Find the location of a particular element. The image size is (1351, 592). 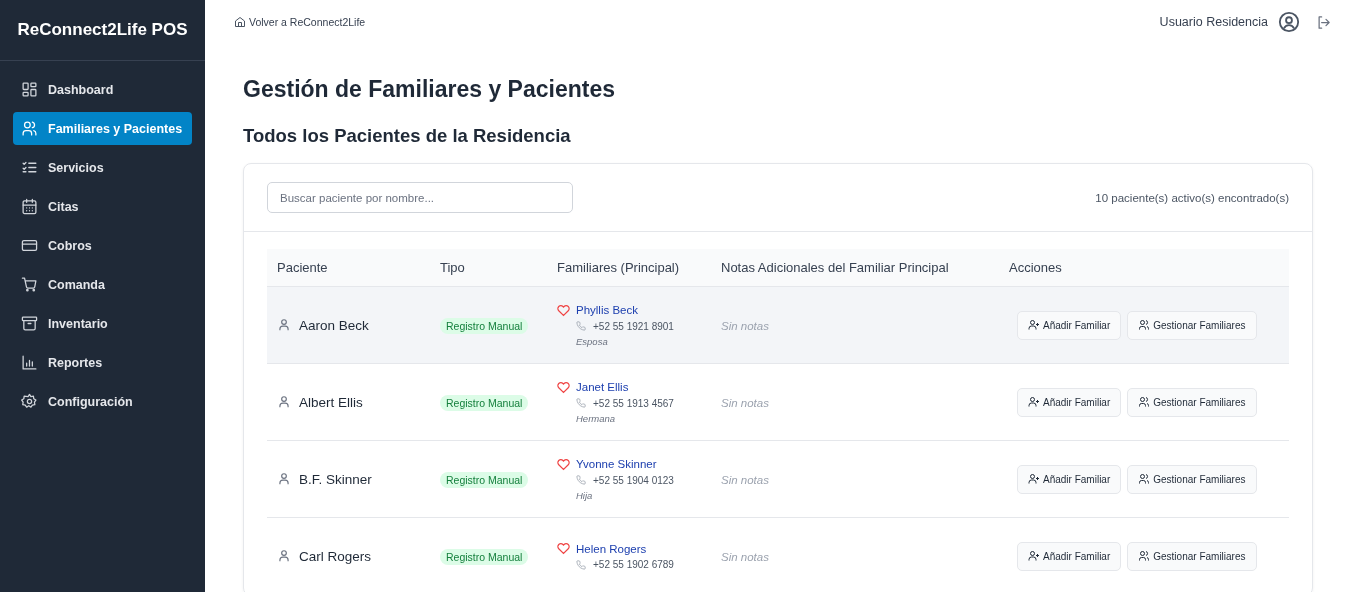

column-header: Familiares (Principal) is located at coordinates (618, 267).